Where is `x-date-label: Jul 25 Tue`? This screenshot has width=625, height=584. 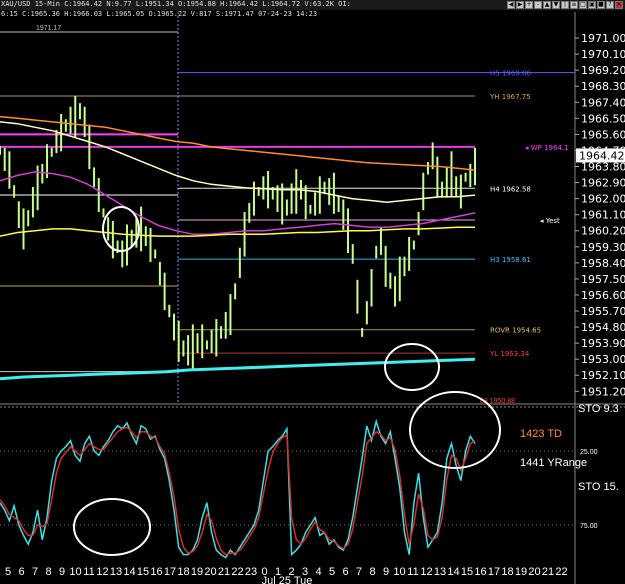
x-date-label: Jul 25 Tue is located at coordinates (287, 579).